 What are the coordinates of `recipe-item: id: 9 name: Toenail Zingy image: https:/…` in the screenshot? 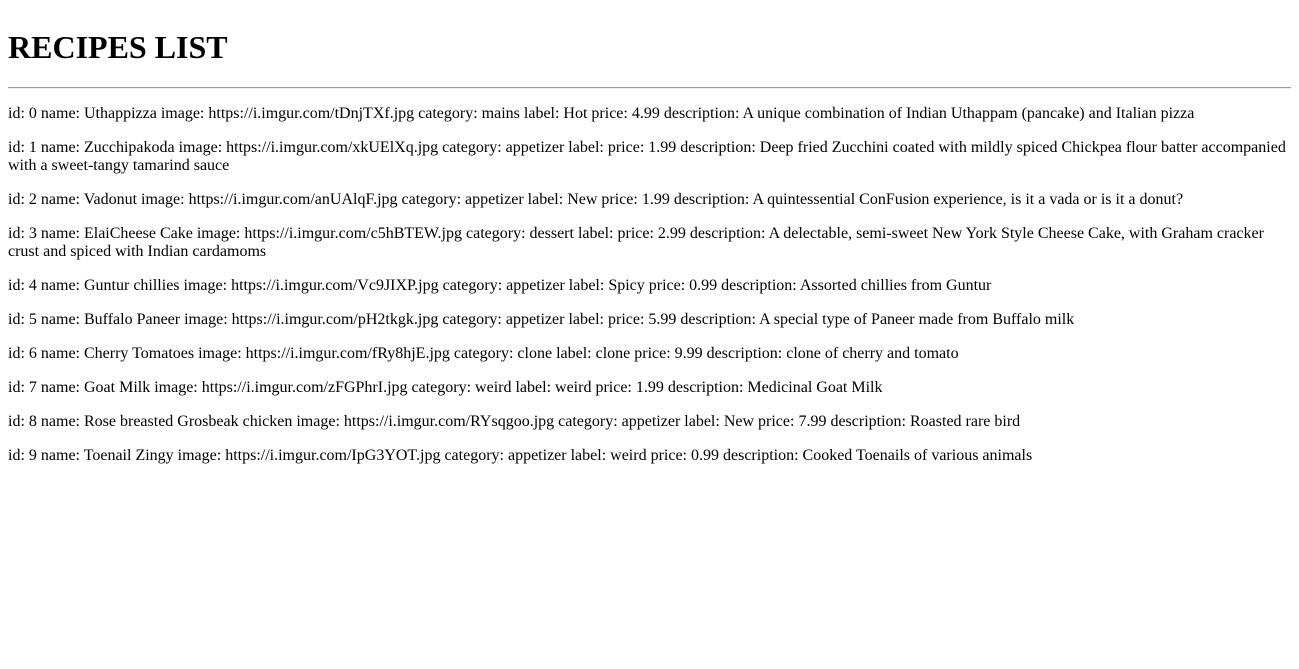 It's located at (520, 455).